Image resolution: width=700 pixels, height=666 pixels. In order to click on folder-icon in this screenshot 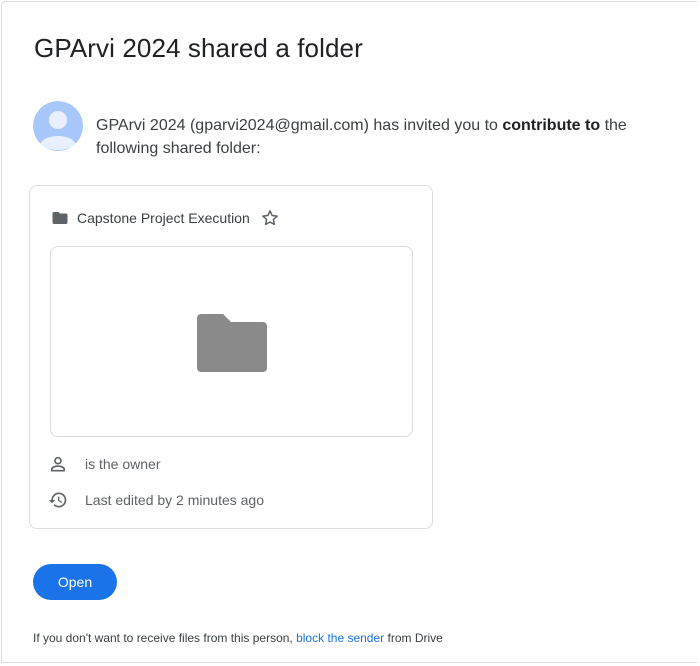, I will do `click(60, 218)`.